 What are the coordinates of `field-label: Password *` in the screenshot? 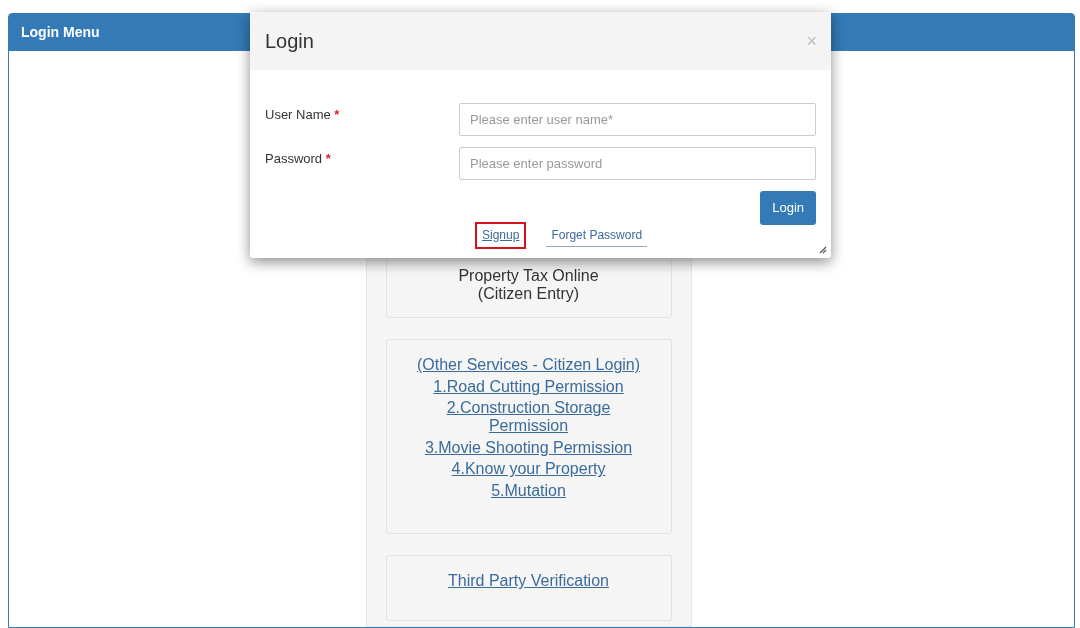 It's located at (298, 159).